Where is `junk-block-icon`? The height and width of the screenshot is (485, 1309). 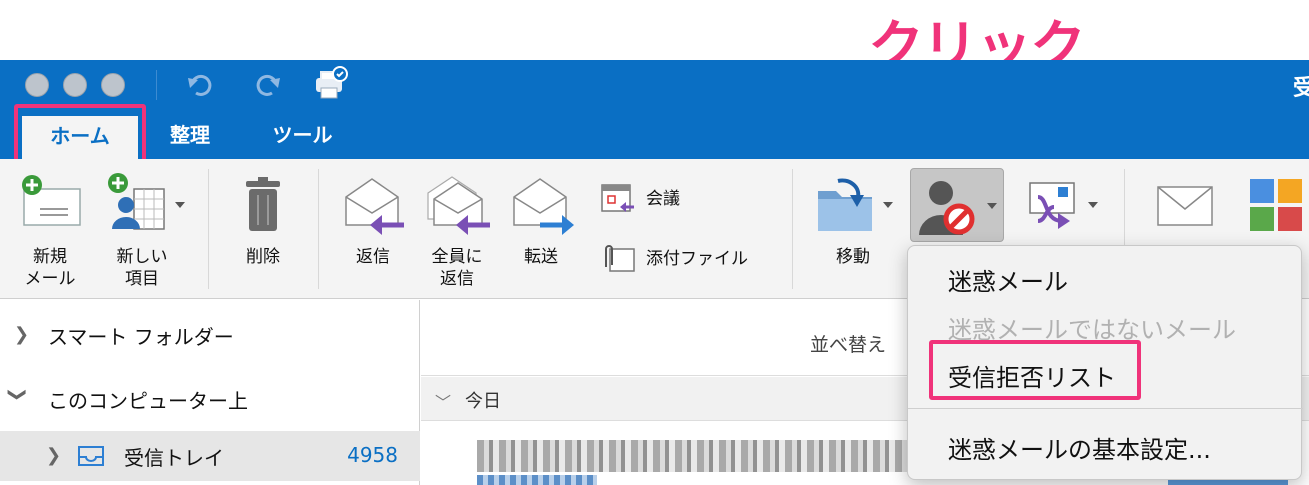 junk-block-icon is located at coordinates (947, 208).